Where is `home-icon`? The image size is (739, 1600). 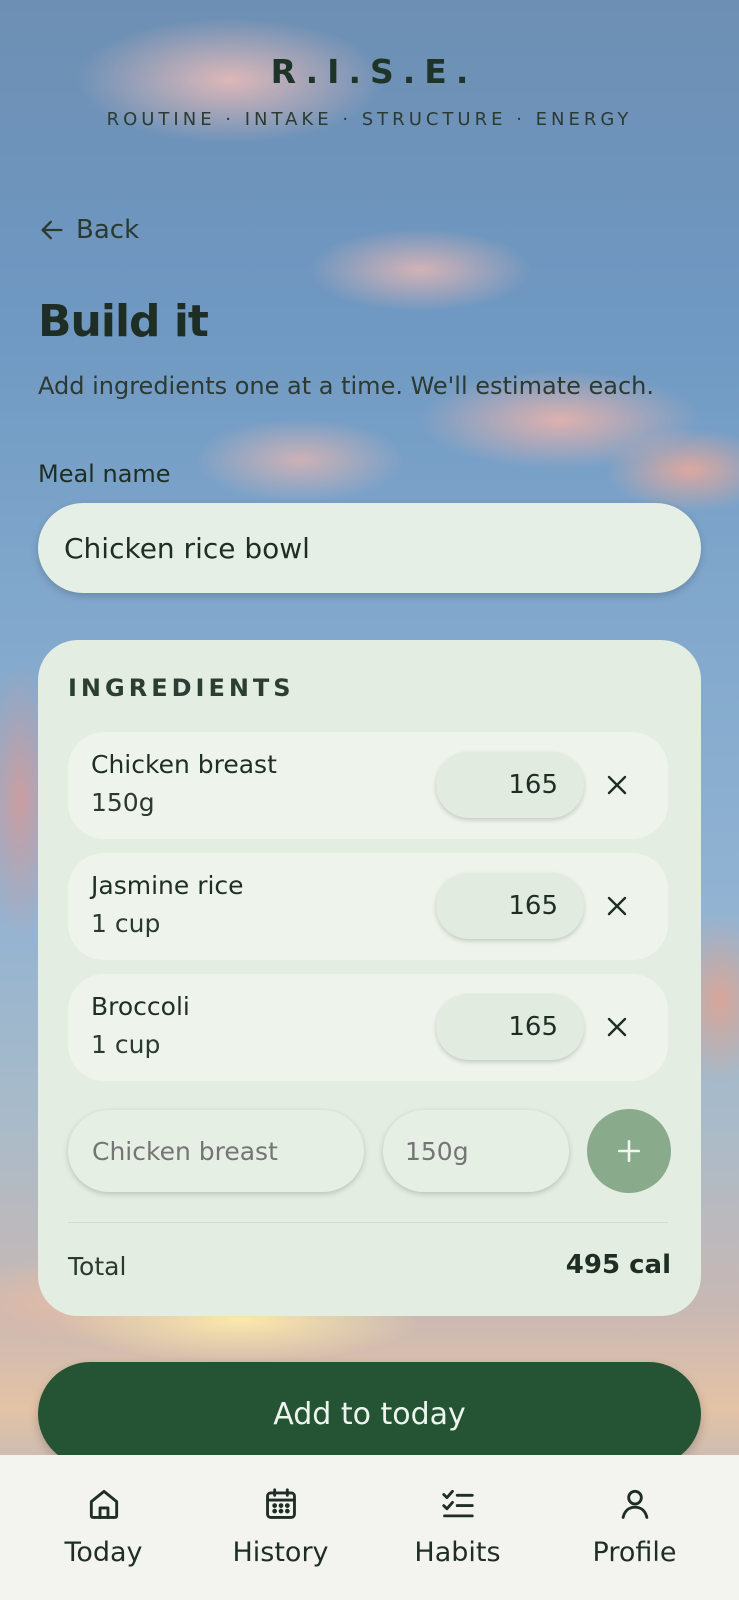 home-icon is located at coordinates (103, 1504).